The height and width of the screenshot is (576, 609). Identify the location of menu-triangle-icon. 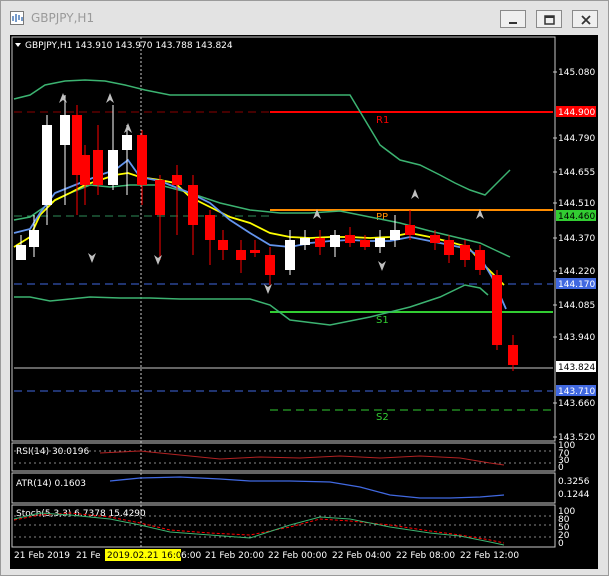
(18, 45).